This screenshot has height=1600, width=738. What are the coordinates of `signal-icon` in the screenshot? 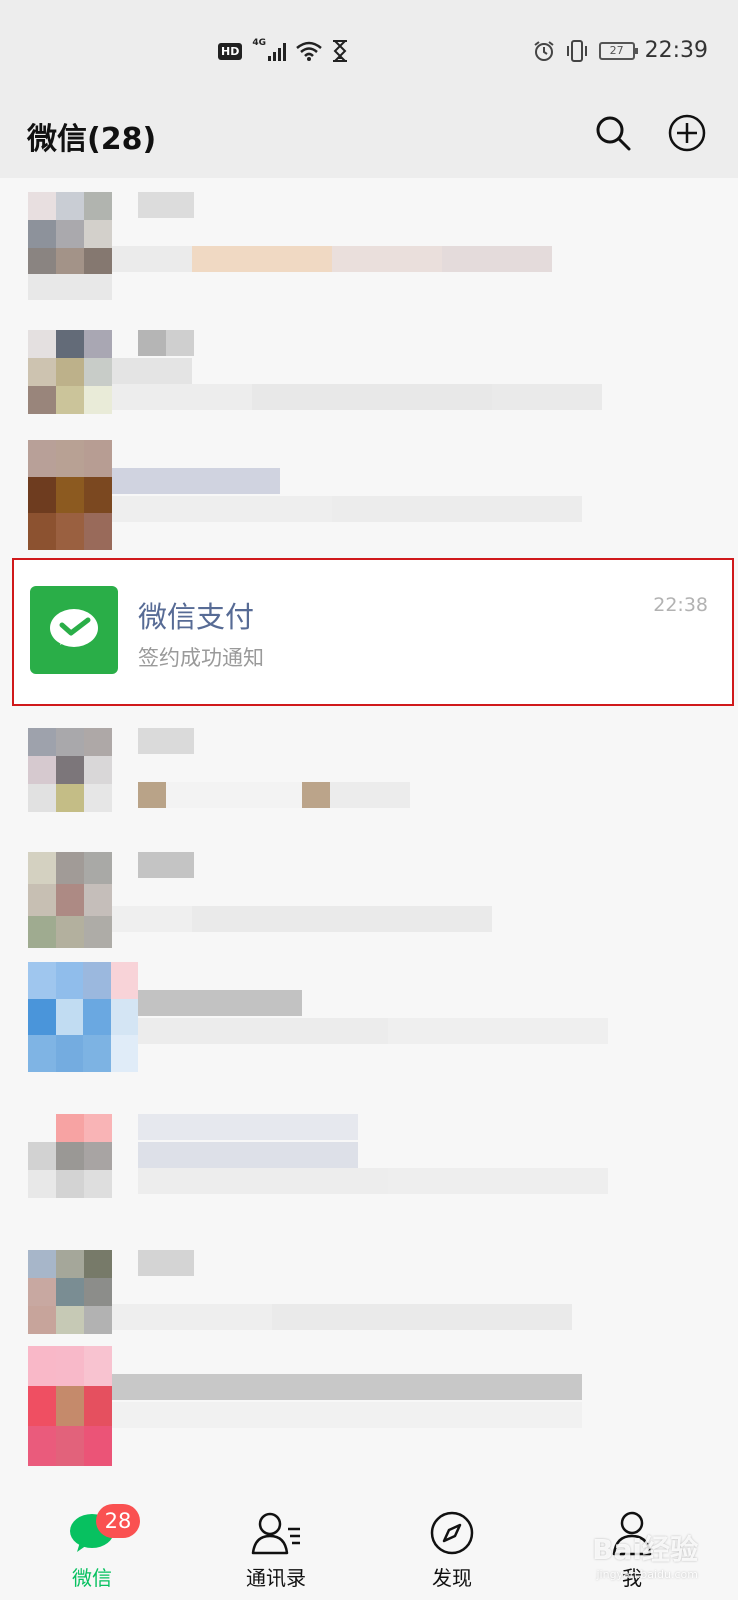 It's located at (277, 51).